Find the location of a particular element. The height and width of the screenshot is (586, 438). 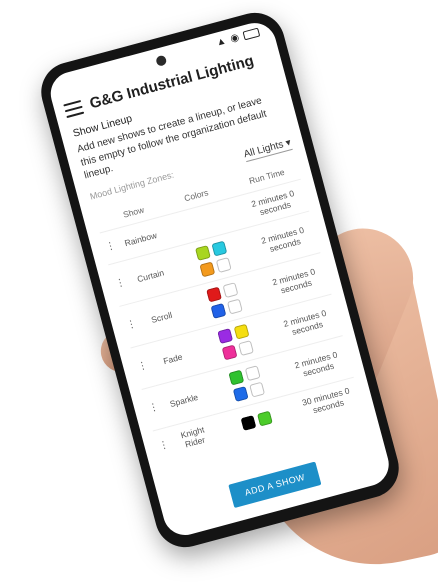

battery-icon is located at coordinates (251, 34).